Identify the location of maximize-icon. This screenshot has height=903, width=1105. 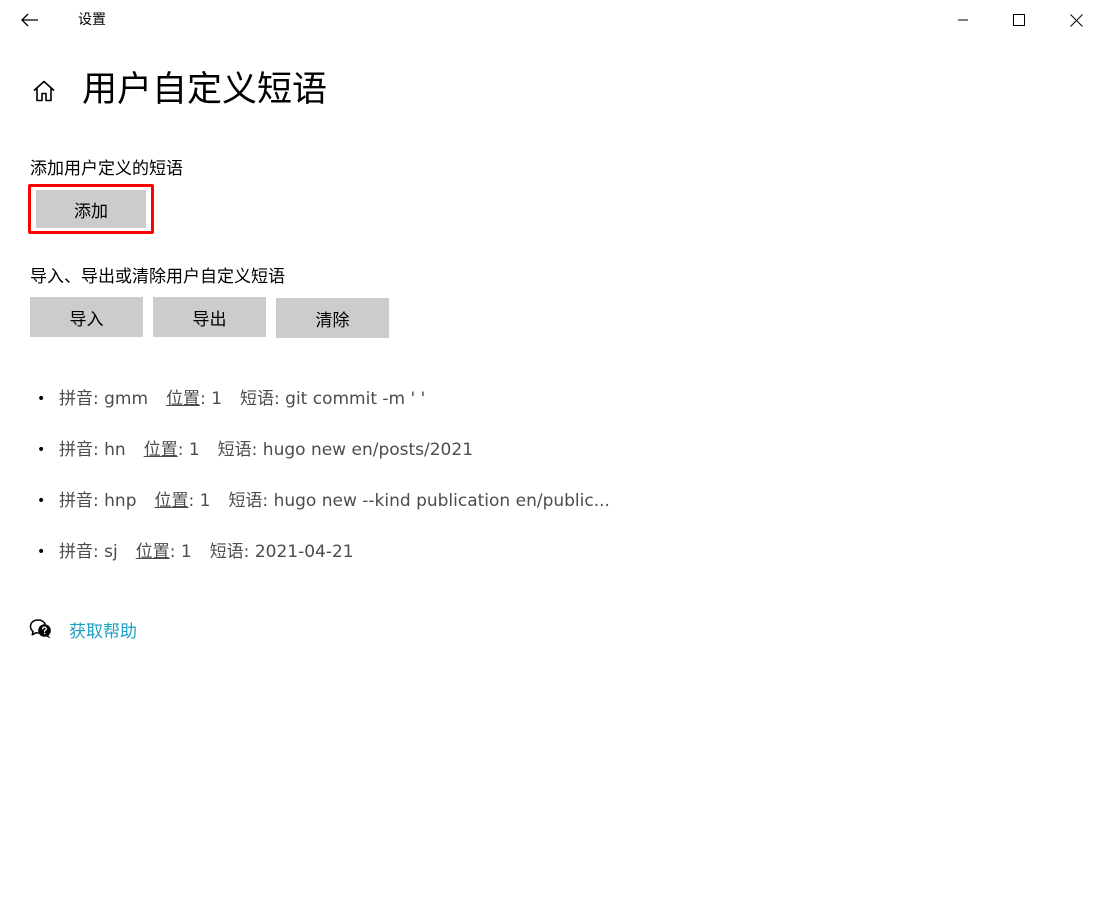
(1019, 20).